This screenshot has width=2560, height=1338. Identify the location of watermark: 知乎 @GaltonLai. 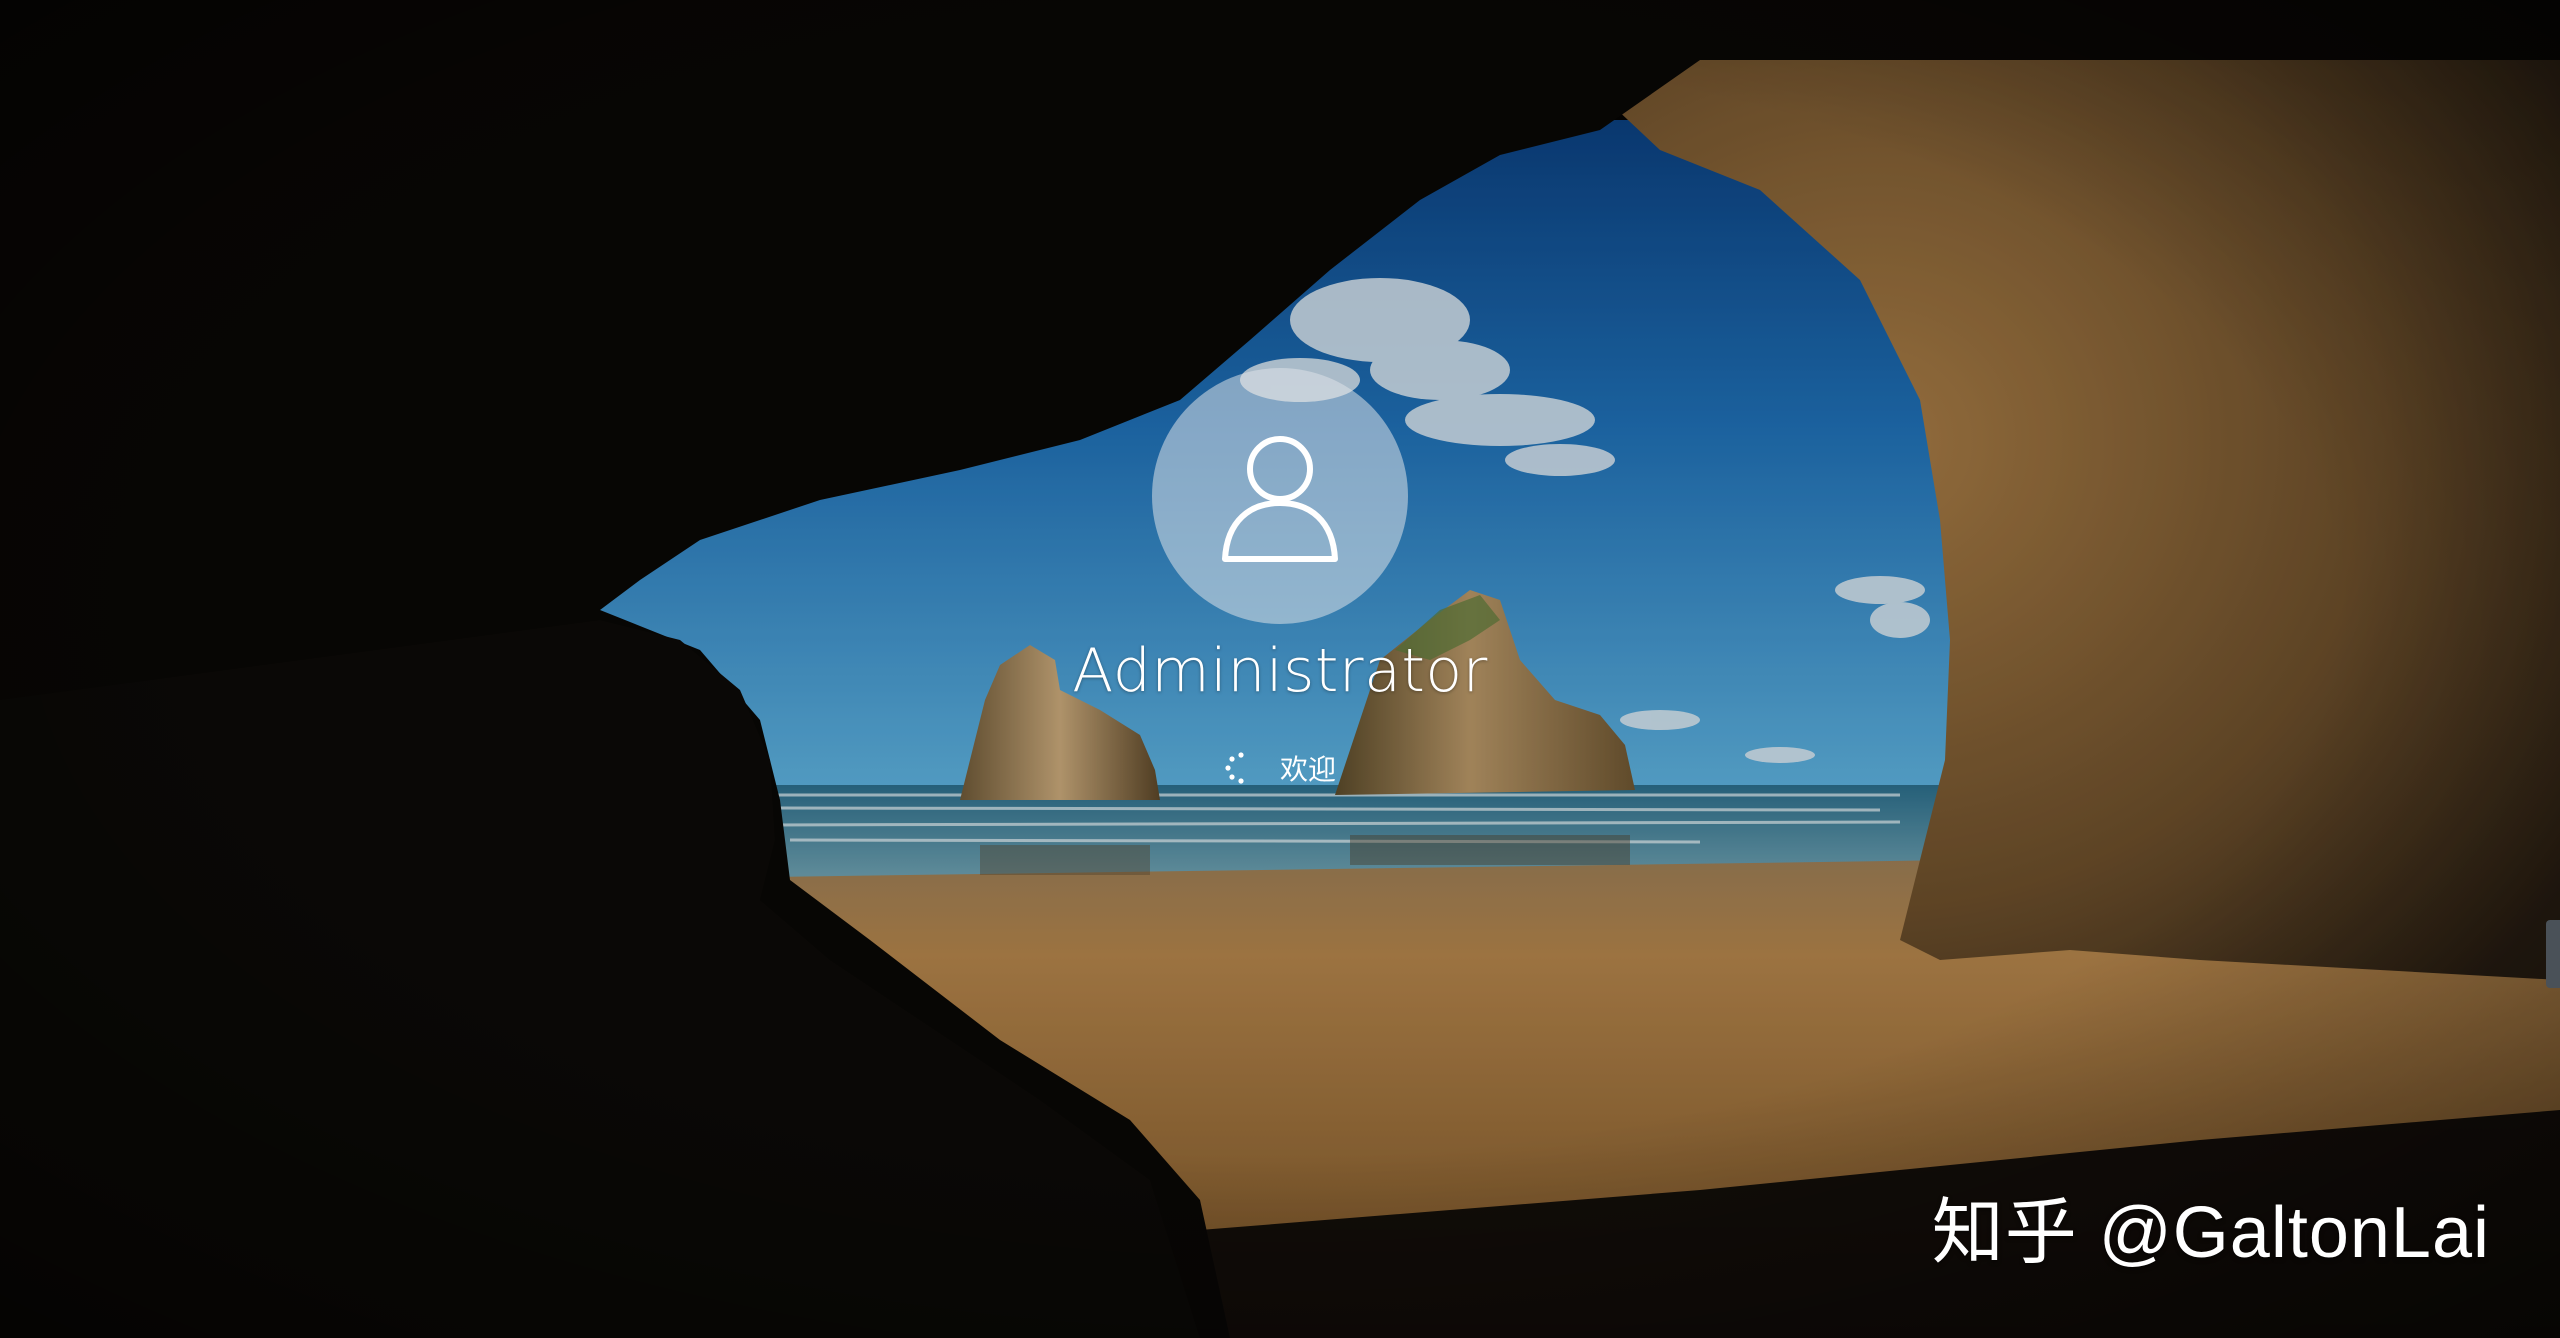
(2210, 1233).